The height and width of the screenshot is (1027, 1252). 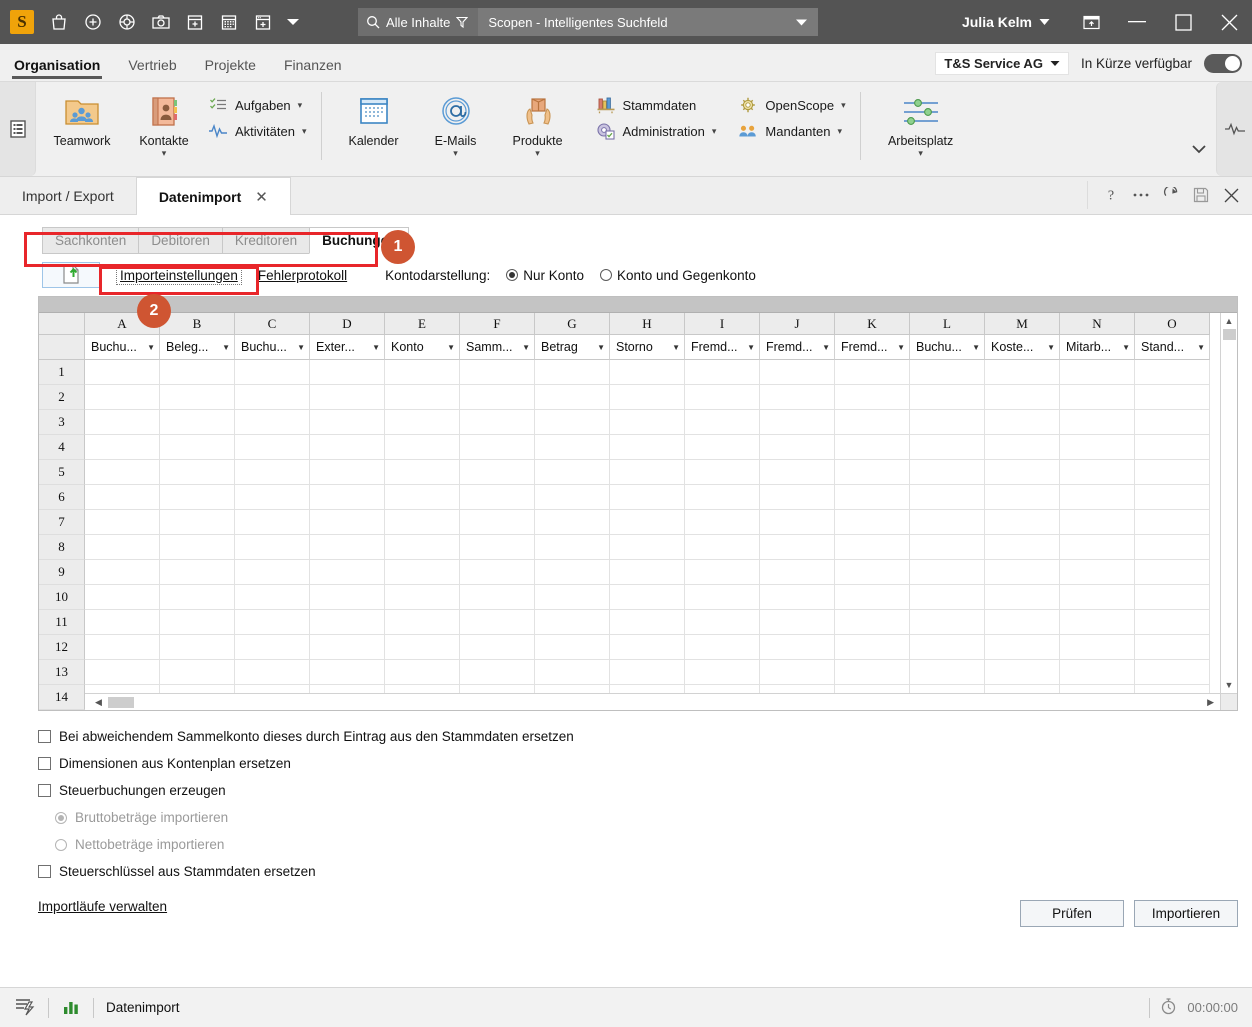 I want to click on chart-bars-icon, so click(x=71, y=1007).